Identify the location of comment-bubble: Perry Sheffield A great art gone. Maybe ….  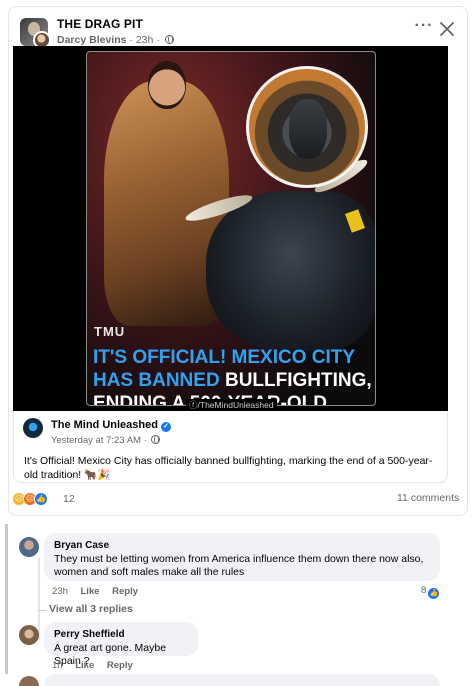
(121, 644).